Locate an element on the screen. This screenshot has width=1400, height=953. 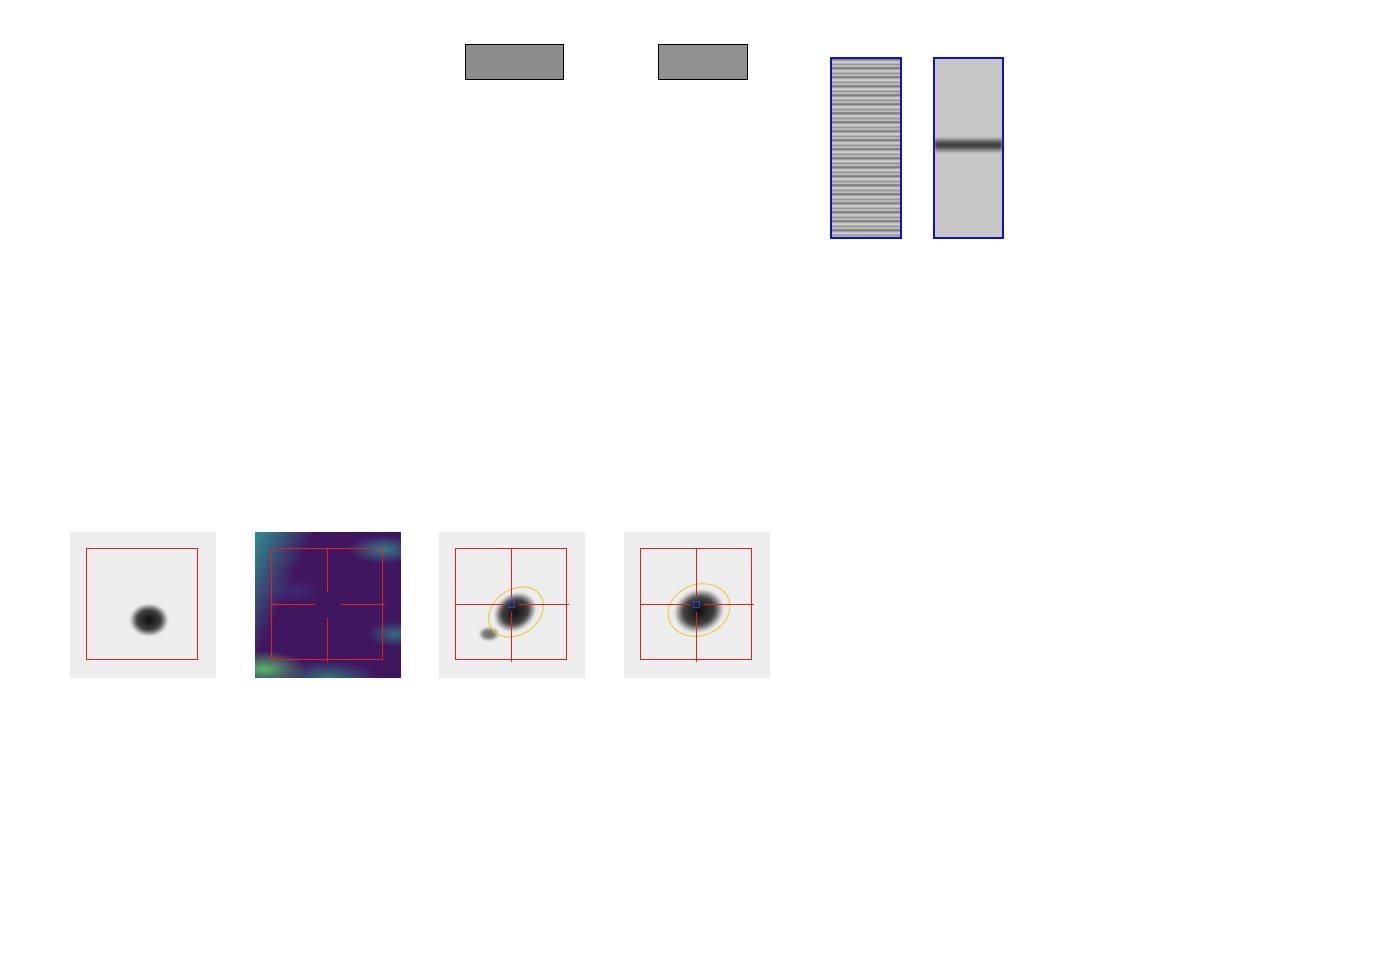
cutout-kpno-g is located at coordinates (512, 617).